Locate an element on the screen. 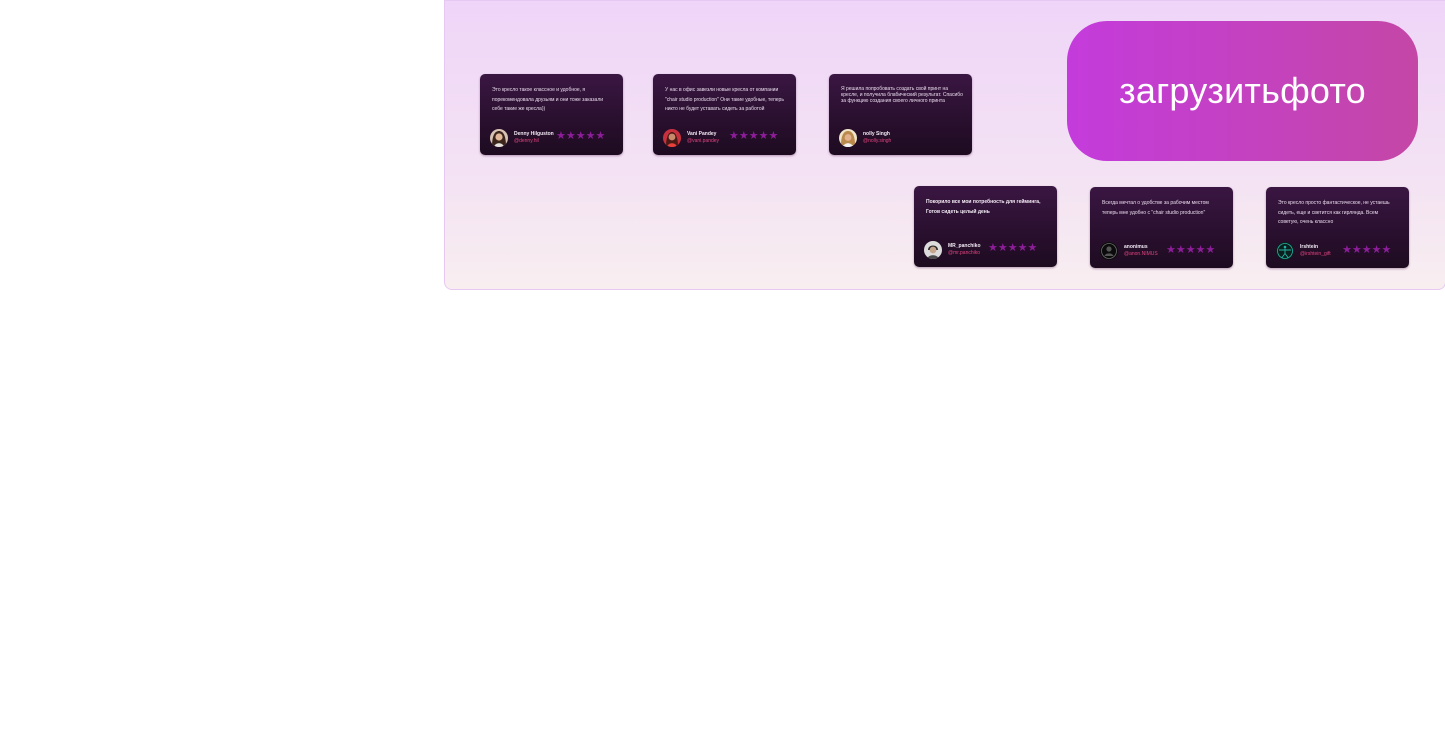  upload-photo-button: загрузитьфото is located at coordinates (1242, 91).